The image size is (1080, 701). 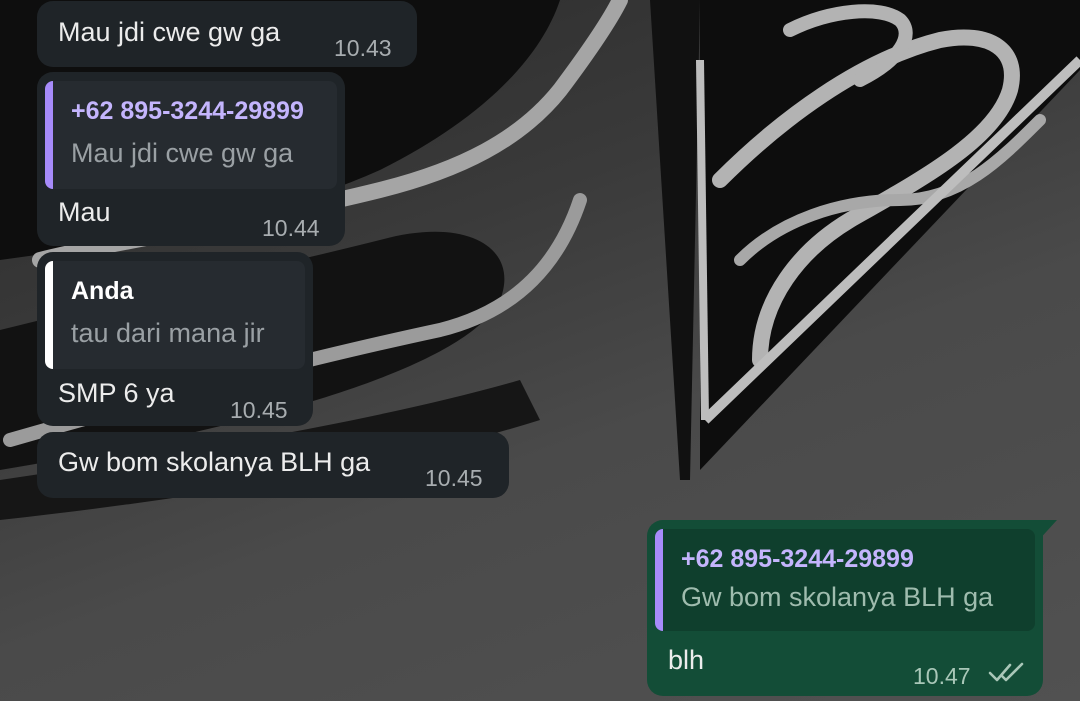 I want to click on message-bubble-incoming: Mau jdi cwe gw ga 10.43, so click(x=227, y=34).